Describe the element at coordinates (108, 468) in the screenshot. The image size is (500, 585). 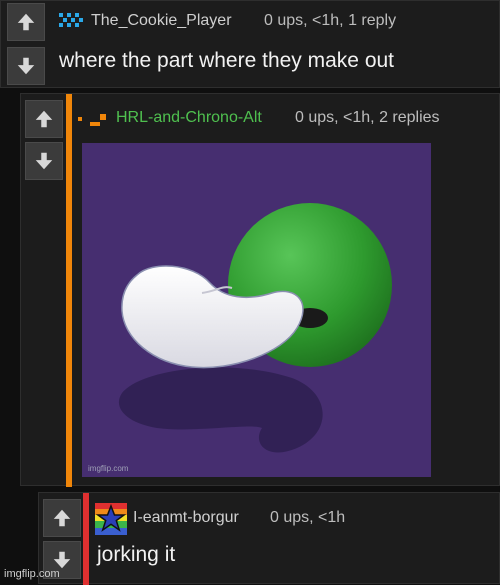
I see `image-watermark: imgflip.com` at that location.